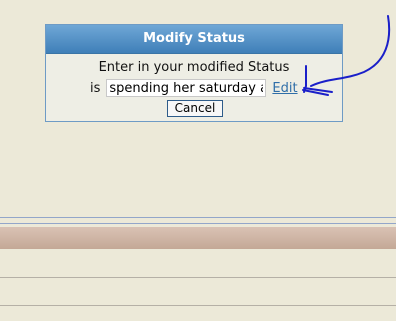 The image size is (396, 321). I want to click on cancel-button: Cancel, so click(195, 108).